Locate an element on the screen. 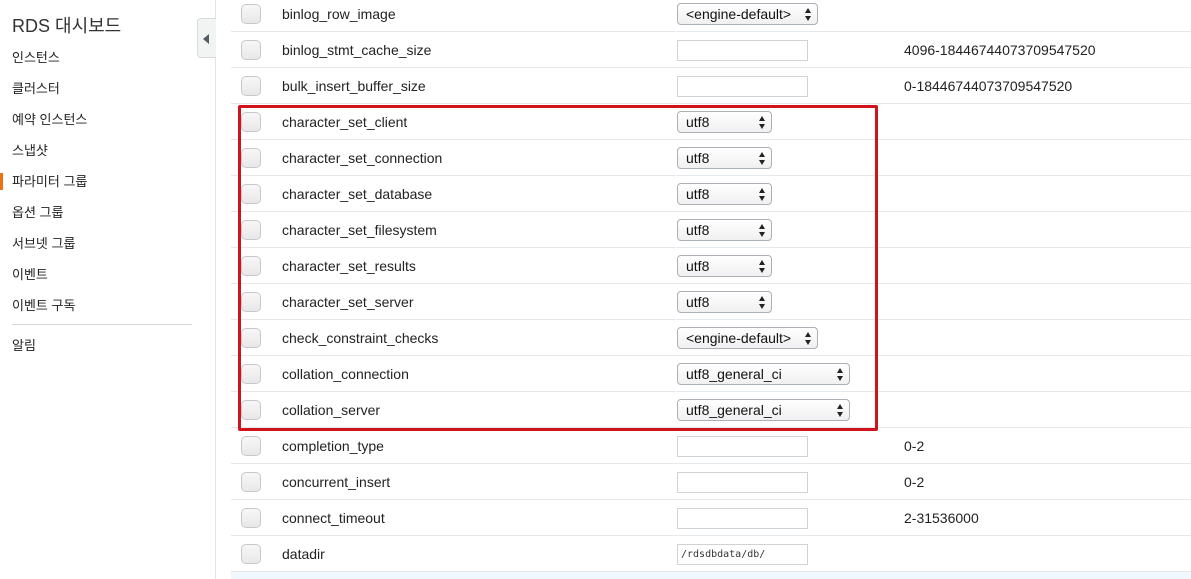  sidebar-item: 파라미터 그룹 is located at coordinates (108, 181).